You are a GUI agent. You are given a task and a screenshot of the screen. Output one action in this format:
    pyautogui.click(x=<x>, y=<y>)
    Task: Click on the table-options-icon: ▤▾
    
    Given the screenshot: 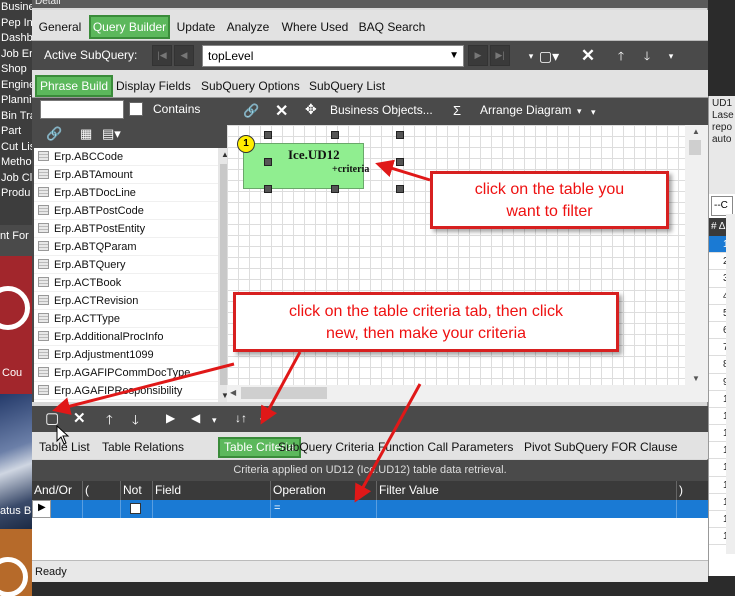 What is the action you would take?
    pyautogui.click(x=111, y=134)
    